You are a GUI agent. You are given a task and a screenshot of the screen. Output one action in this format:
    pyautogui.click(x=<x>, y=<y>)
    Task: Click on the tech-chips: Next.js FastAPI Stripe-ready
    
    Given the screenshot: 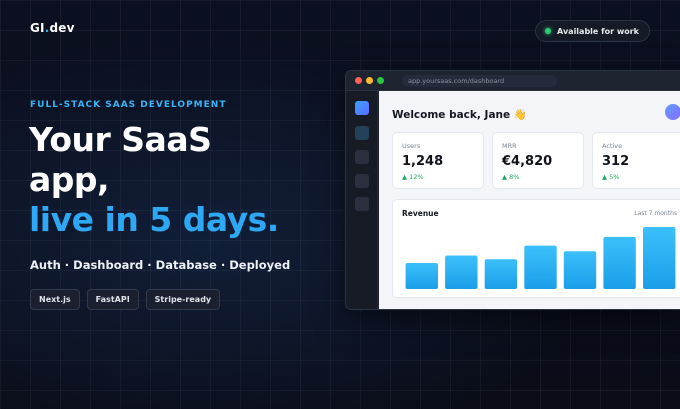 What is the action you would take?
    pyautogui.click(x=125, y=299)
    